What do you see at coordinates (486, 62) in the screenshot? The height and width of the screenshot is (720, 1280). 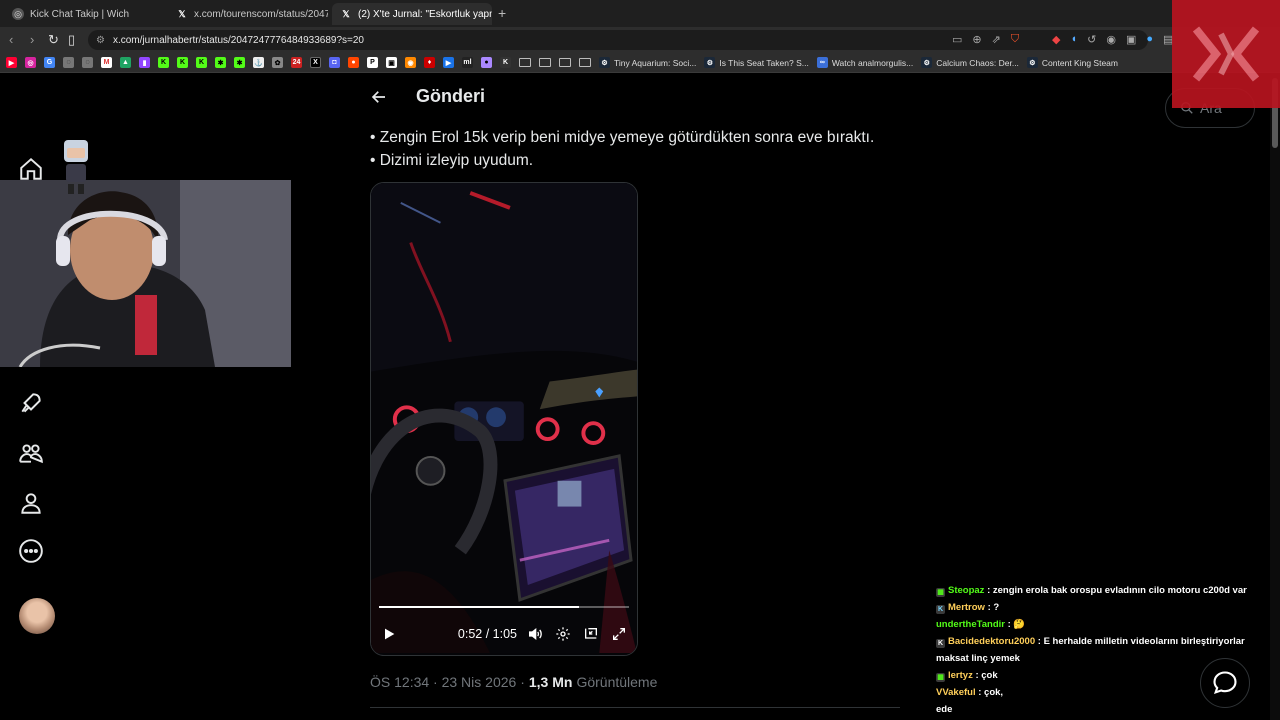 I see `bookmark-site-icon: ●` at bounding box center [486, 62].